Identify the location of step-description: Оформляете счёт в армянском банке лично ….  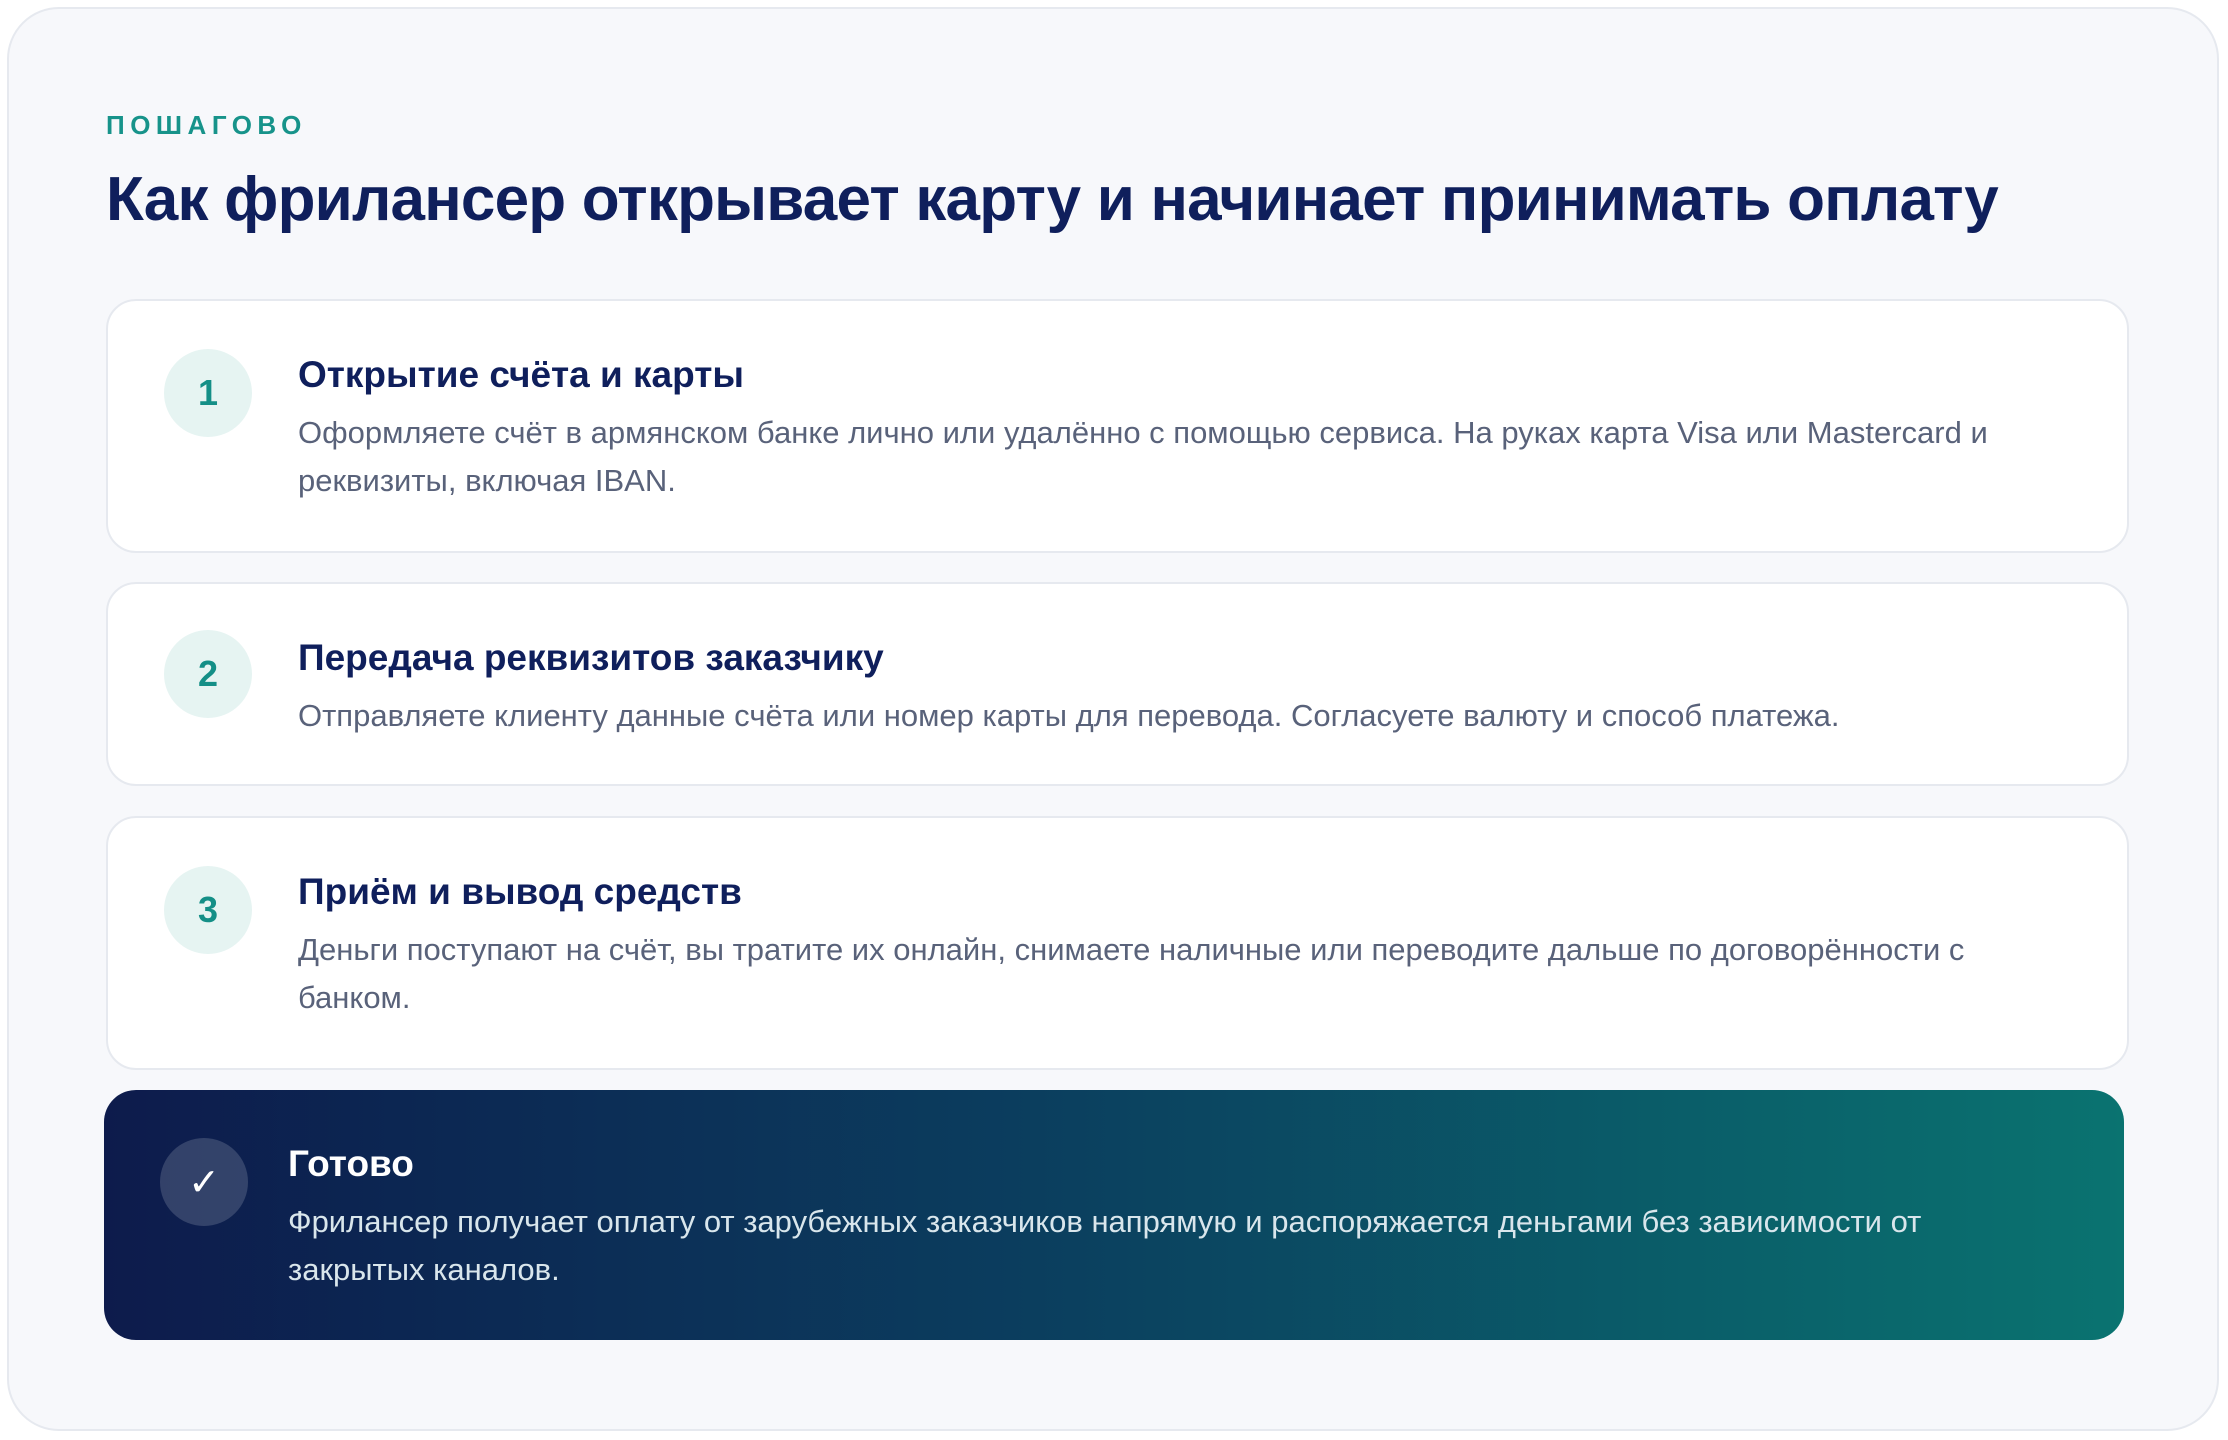
(1143, 456).